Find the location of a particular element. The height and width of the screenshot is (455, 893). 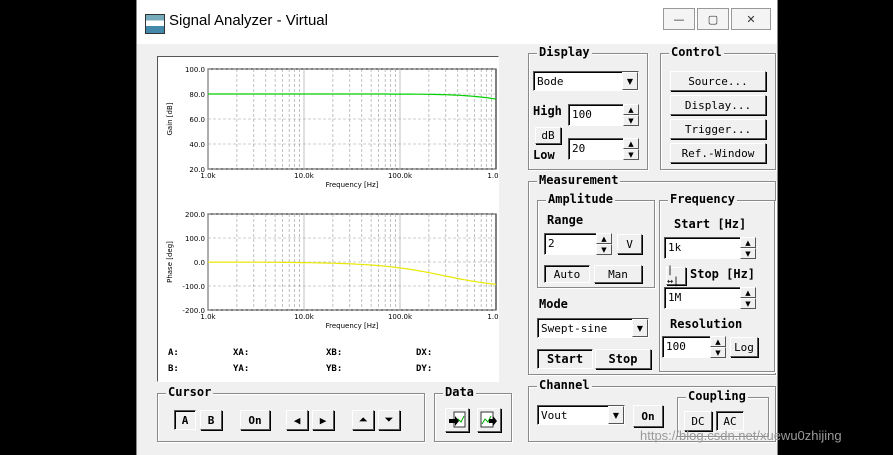

cursor-peak-up-button: ⏶ is located at coordinates (363, 420).